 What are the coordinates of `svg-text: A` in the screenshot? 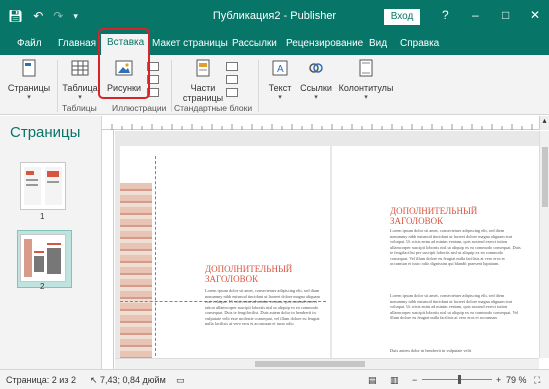 It's located at (280, 69).